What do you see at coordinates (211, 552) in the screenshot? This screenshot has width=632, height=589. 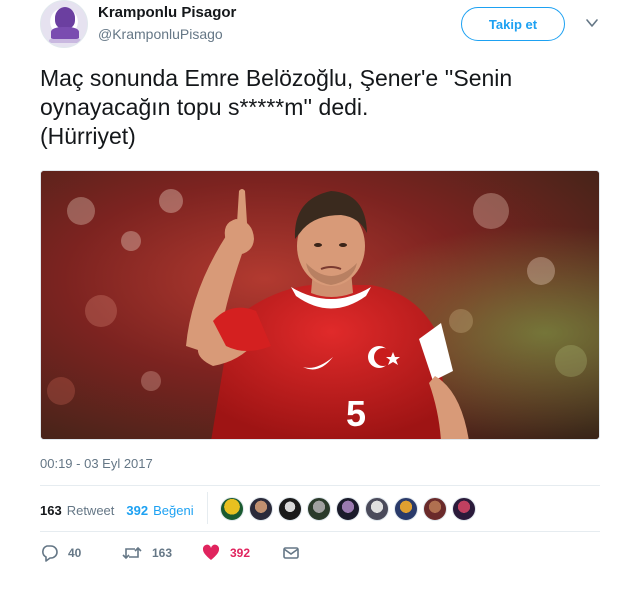 I see `heart-icon` at bounding box center [211, 552].